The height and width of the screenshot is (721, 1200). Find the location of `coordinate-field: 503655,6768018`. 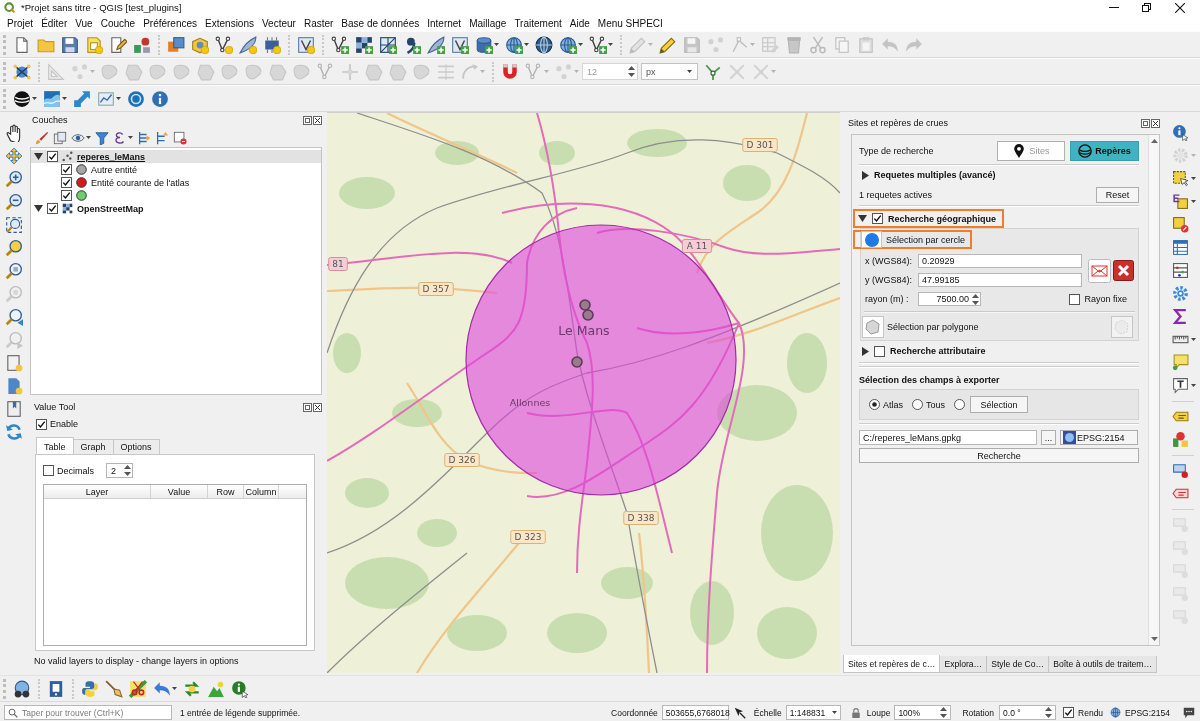

coordinate-field: 503655,6768018 is located at coordinates (695, 712).